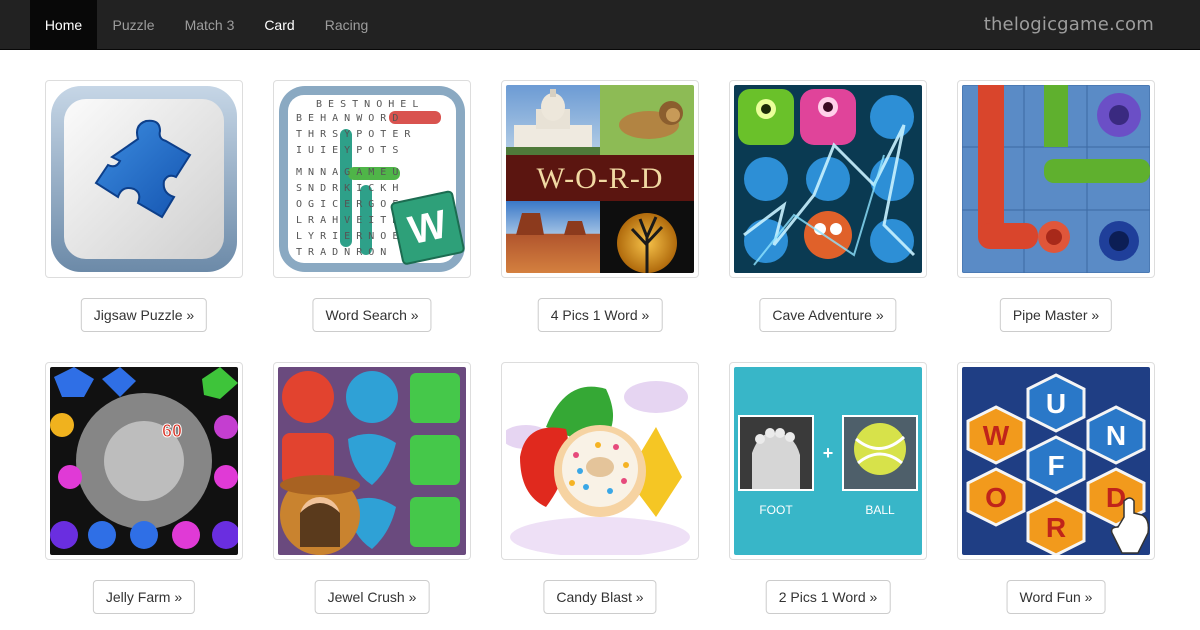 This screenshot has width=1200, height=630. Describe the element at coordinates (347, 172) in the screenshot. I see `svg-text: M N N A G A M E U` at that location.